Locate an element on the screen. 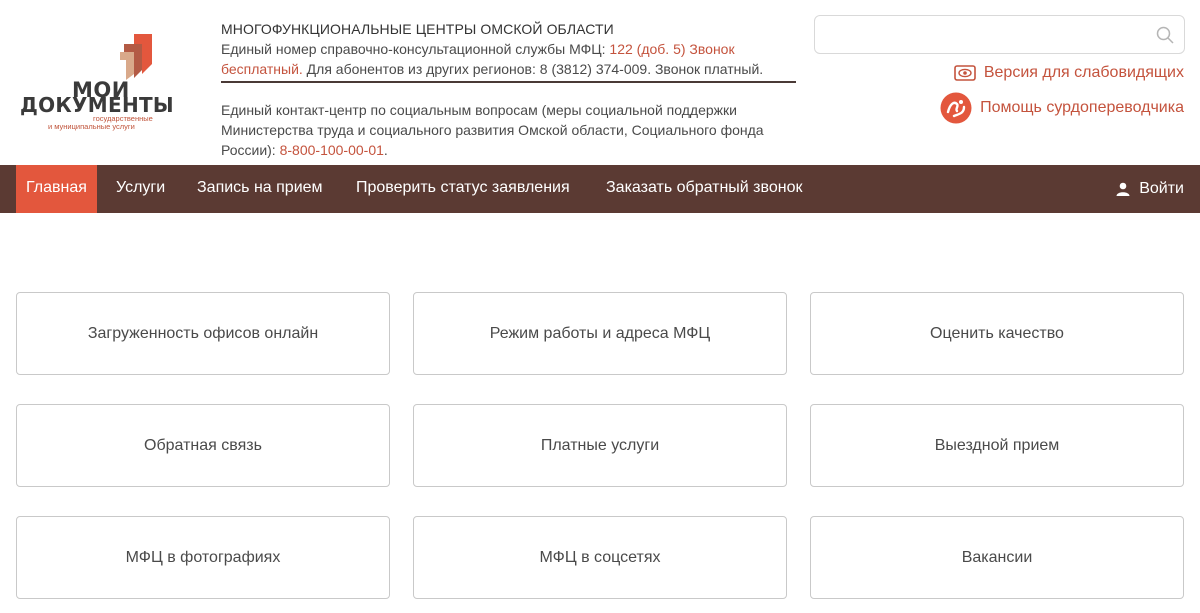 This screenshot has width=1200, height=613. sign-language-label: Помощь сурдопереводчика is located at coordinates (1082, 107).